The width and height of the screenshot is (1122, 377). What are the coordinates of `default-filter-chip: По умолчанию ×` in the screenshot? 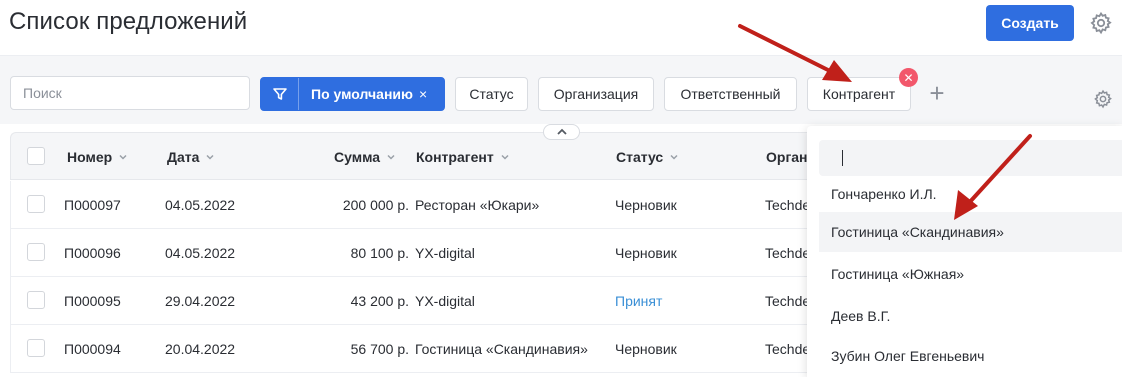 It's located at (352, 94).